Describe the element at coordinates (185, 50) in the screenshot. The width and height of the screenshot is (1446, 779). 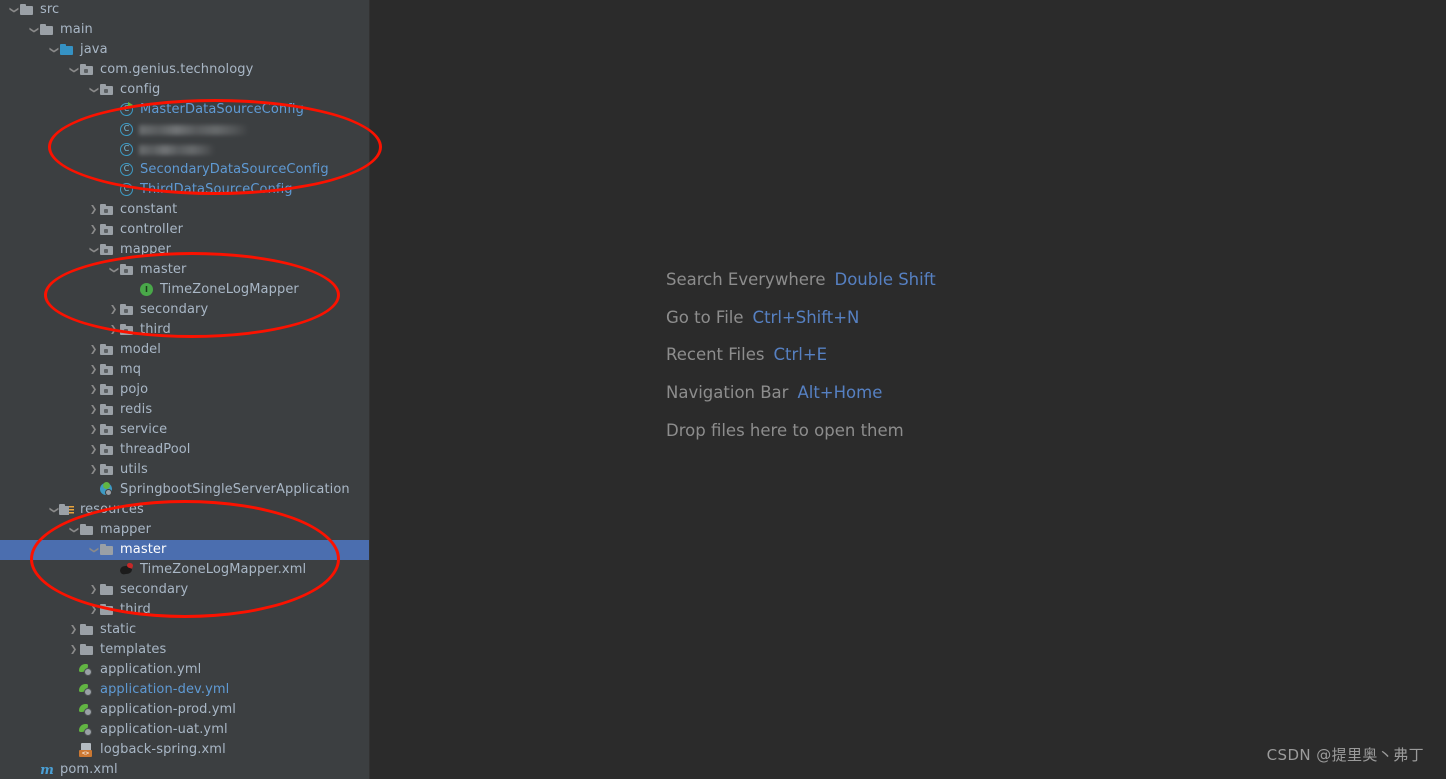
I see `tree-row: ❯ java` at that location.